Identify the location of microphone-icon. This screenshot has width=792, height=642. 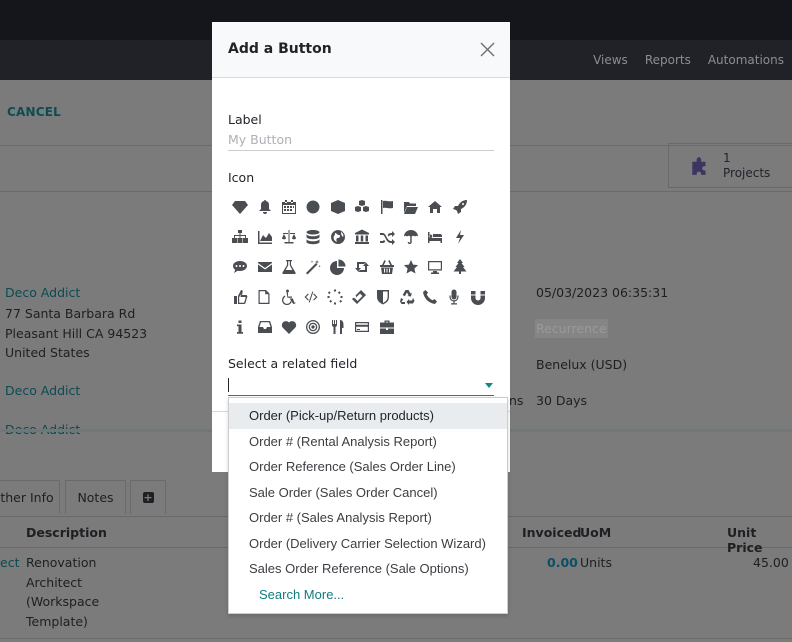
(454, 297).